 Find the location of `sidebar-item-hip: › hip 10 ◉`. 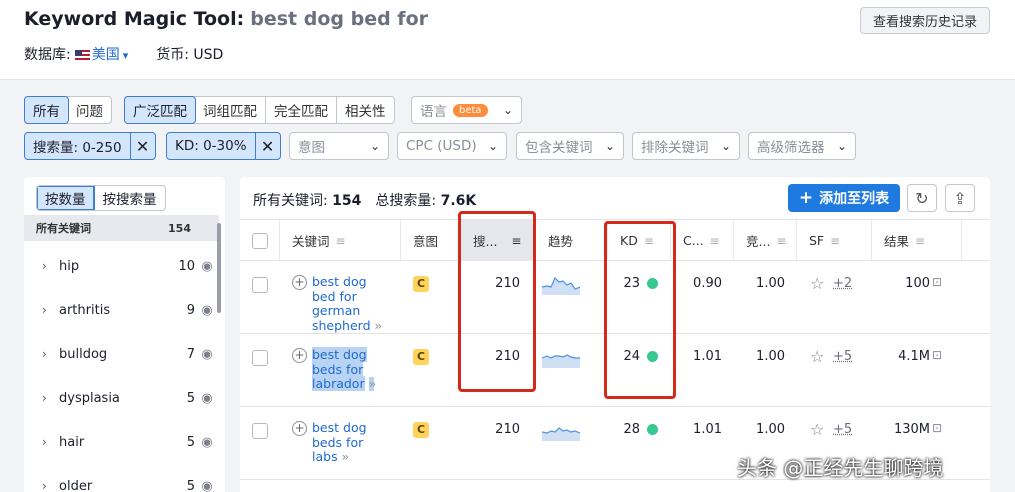

sidebar-item-hip: › hip 10 ◉ is located at coordinates (121, 266).